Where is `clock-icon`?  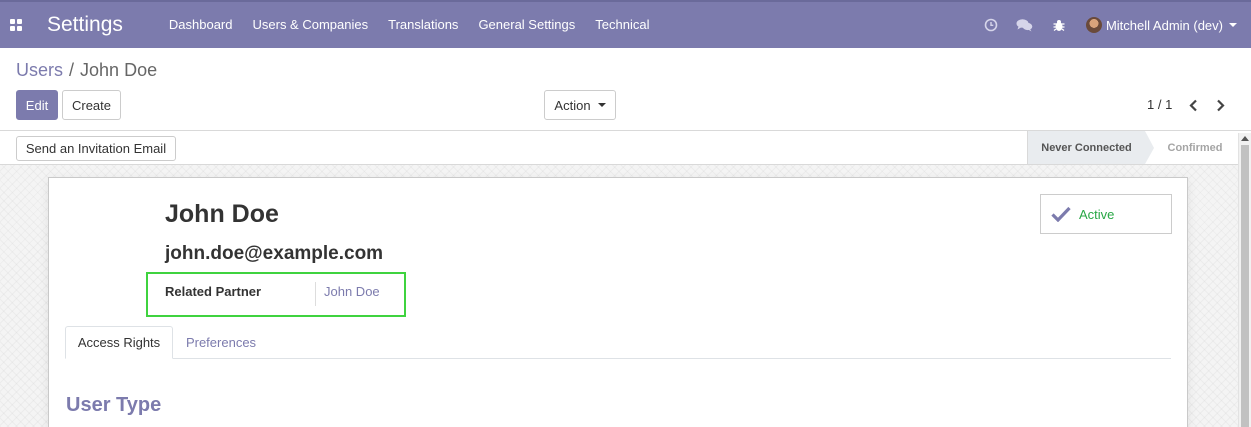
clock-icon is located at coordinates (991, 25).